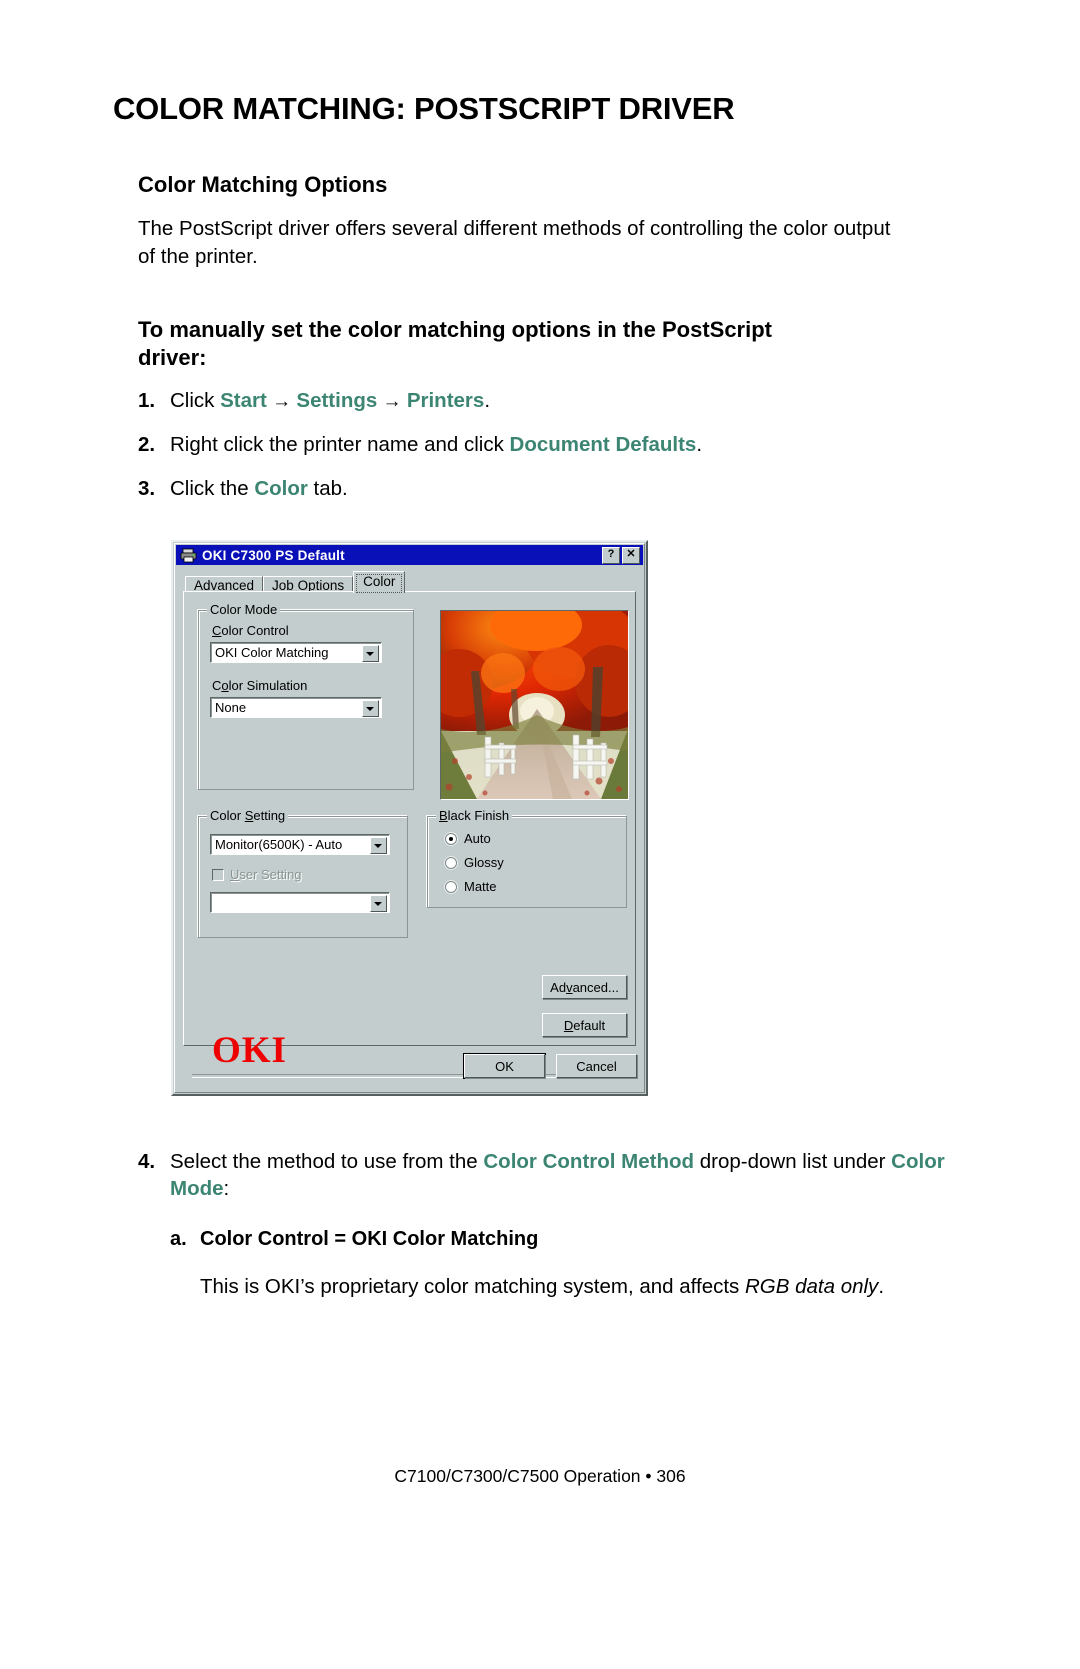  Describe the element at coordinates (250, 630) in the screenshot. I see `color-control-label: CColor Contrololor Control` at that location.